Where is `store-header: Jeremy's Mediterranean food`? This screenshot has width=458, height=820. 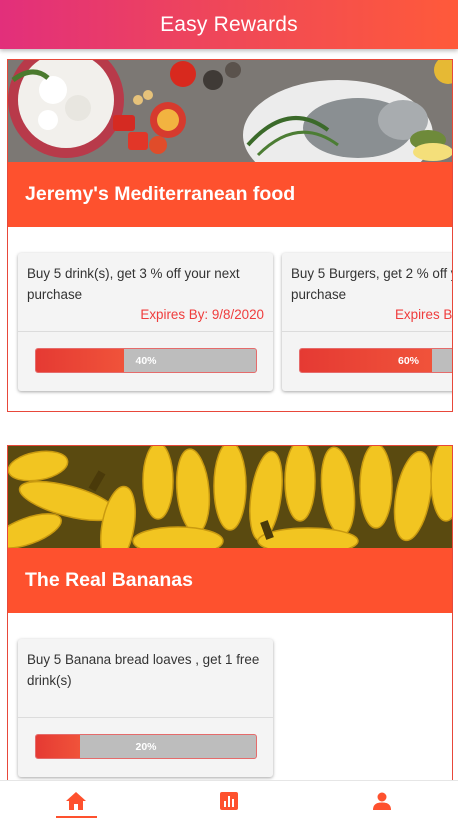
store-header: Jeremy's Mediterranean food is located at coordinates (230, 194).